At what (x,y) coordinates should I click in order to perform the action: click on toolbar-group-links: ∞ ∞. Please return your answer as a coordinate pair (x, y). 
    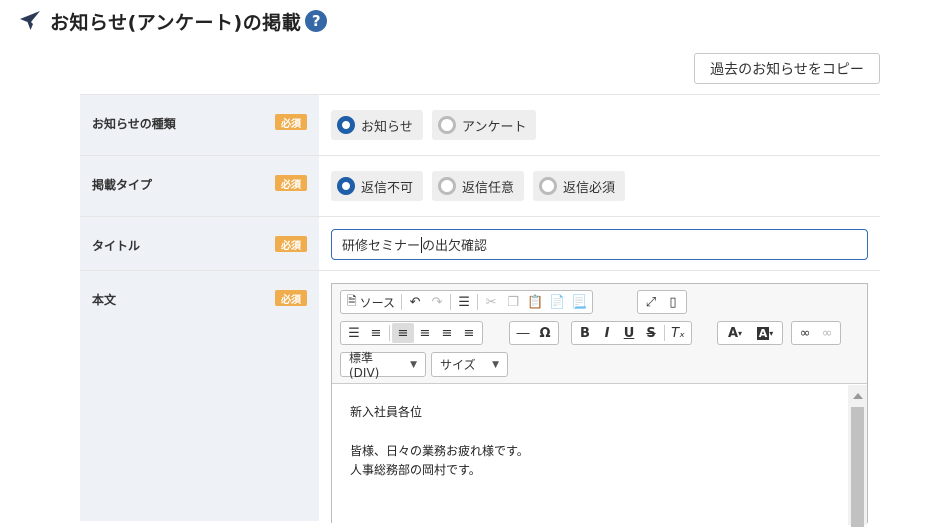
    Looking at the image, I should click on (816, 333).